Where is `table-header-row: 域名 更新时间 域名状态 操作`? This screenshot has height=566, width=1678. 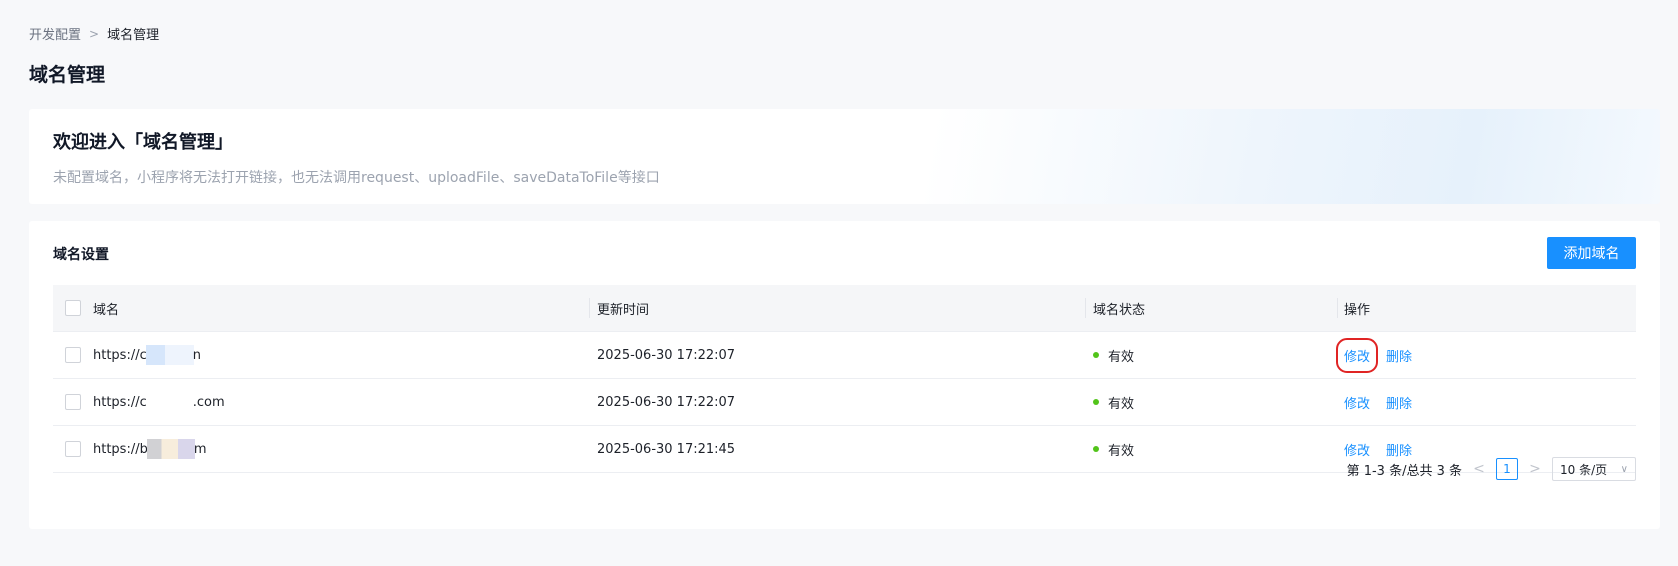 table-header-row: 域名 更新时间 域名状态 操作 is located at coordinates (844, 308).